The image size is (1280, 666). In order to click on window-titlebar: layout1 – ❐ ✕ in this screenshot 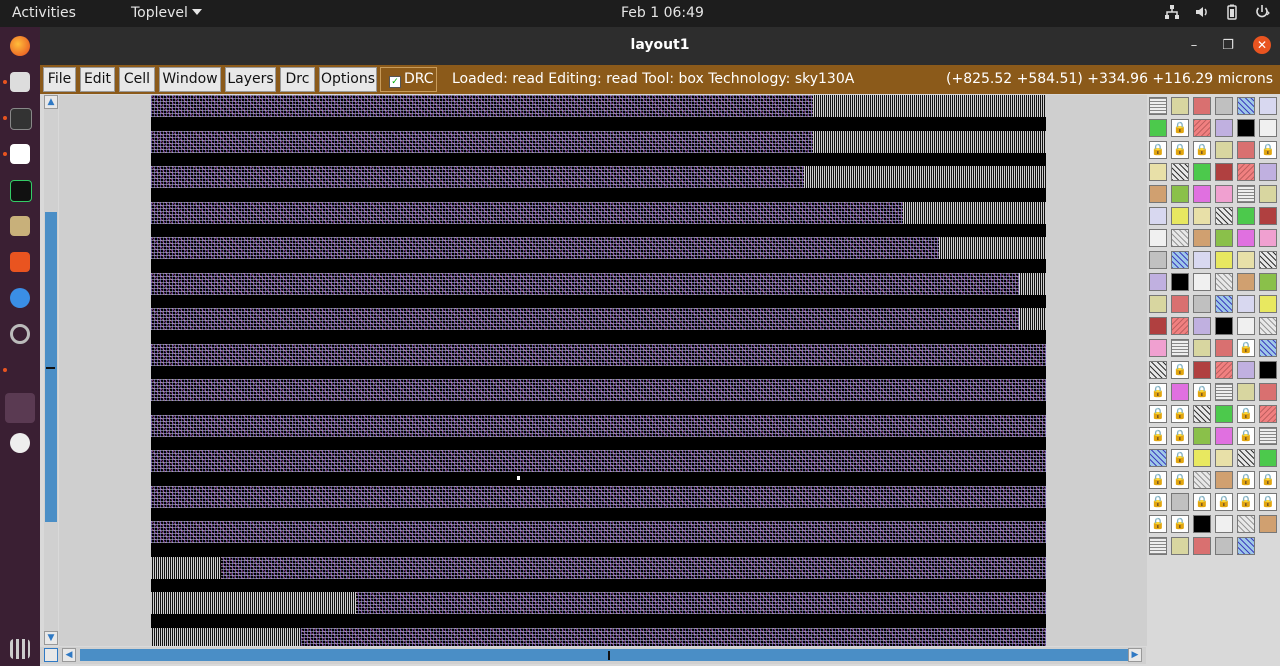, I will do `click(660, 46)`.